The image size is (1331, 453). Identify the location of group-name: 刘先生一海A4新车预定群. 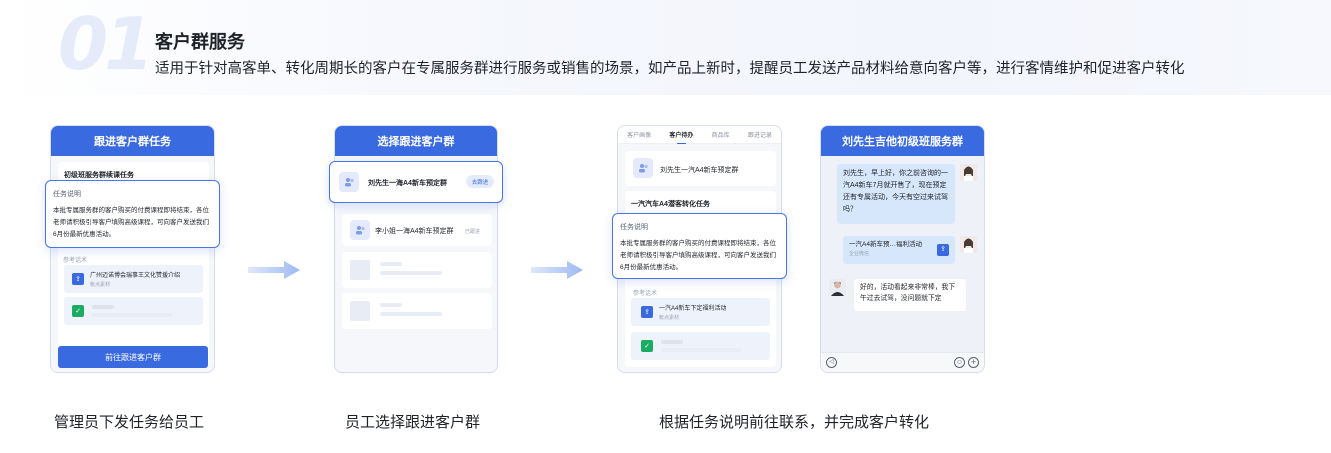
(407, 183).